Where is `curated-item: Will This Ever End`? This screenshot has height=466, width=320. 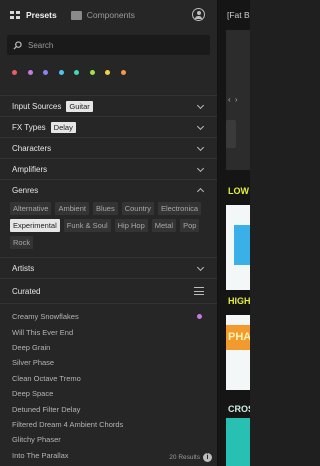 curated-item: Will This Ever End is located at coordinates (108, 331).